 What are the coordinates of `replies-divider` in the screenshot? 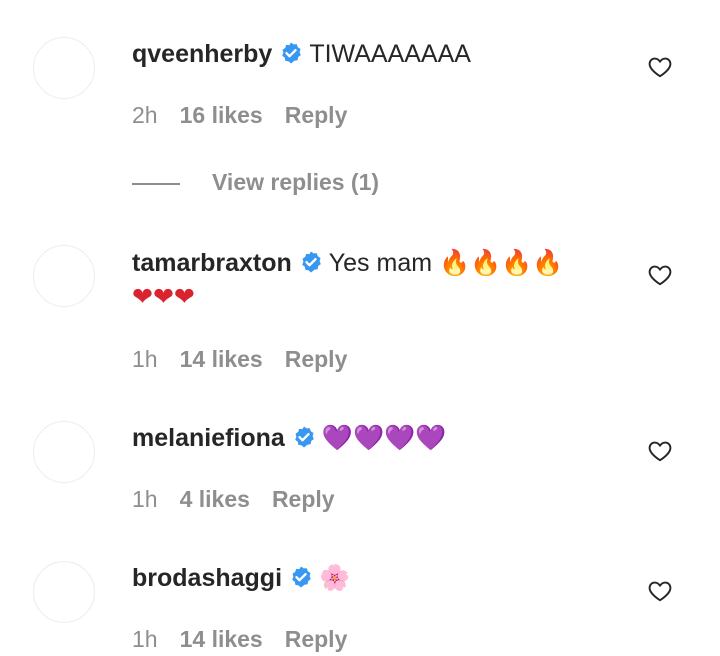 It's located at (156, 183).